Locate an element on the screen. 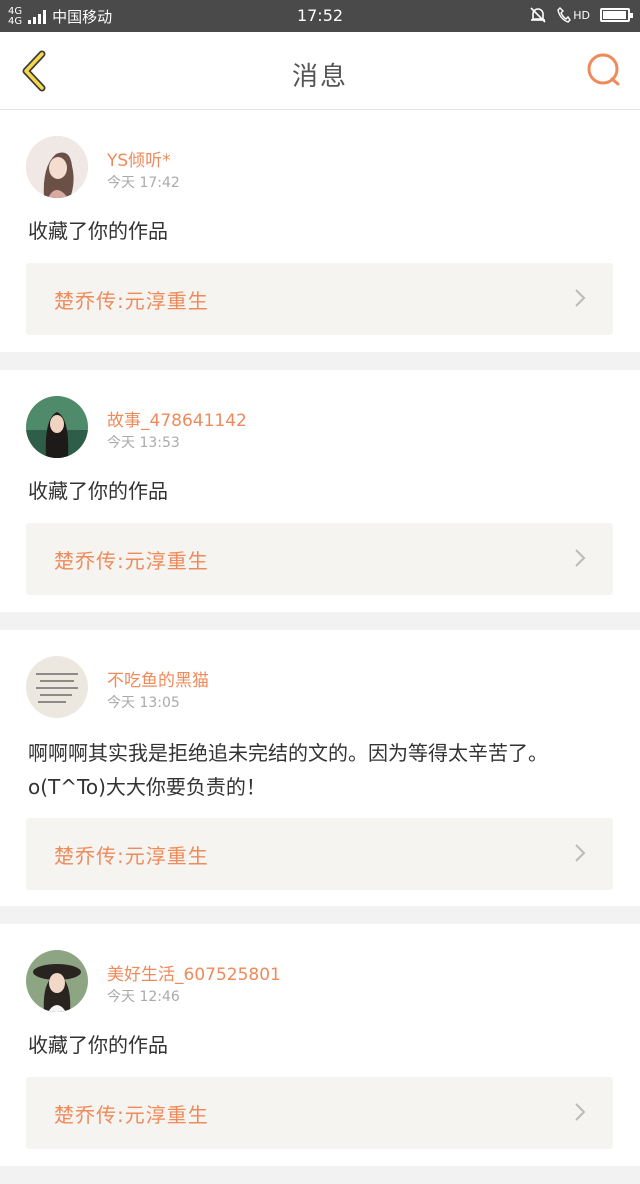 The height and width of the screenshot is (1184, 640). nav-bar: 消息 is located at coordinates (320, 71).